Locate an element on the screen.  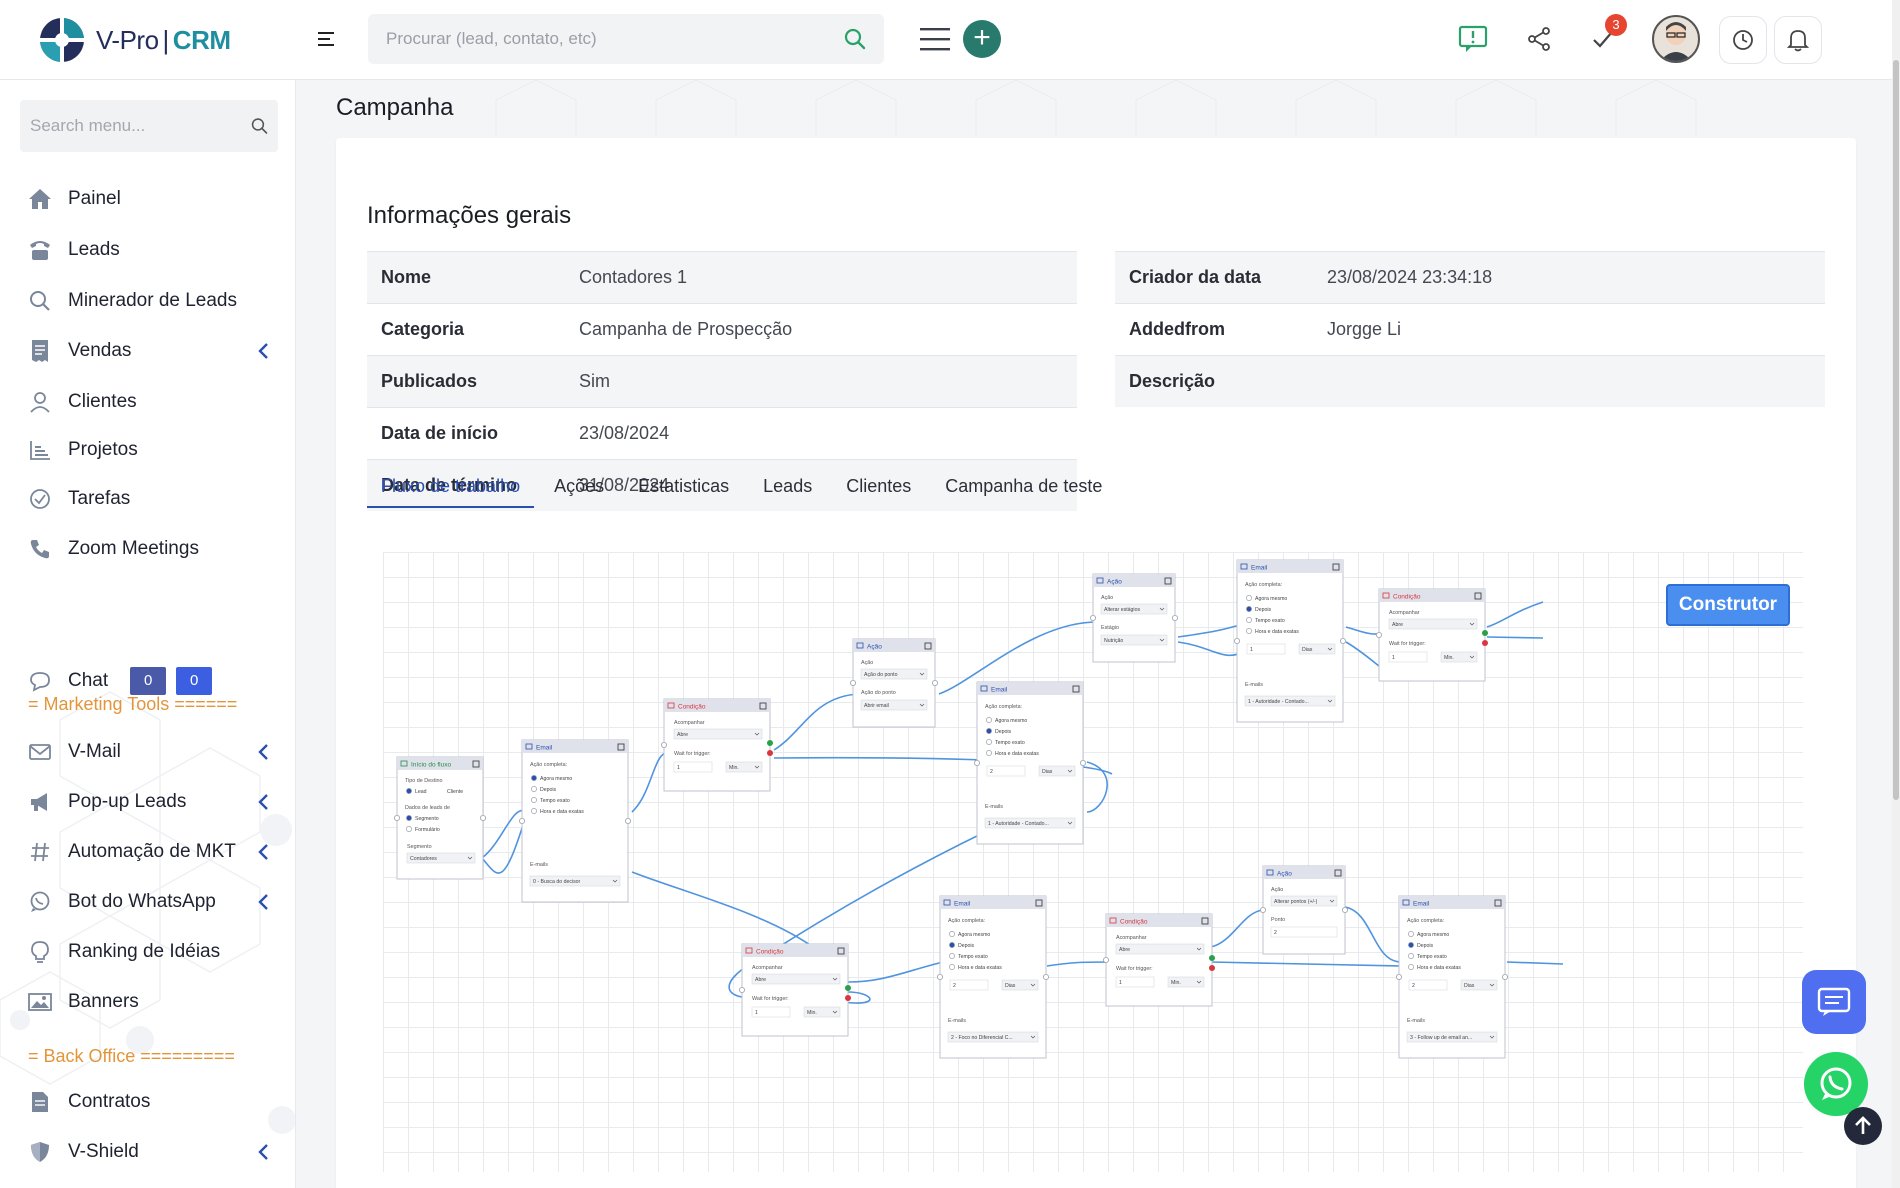
quick-add-button: + is located at coordinates (982, 39).